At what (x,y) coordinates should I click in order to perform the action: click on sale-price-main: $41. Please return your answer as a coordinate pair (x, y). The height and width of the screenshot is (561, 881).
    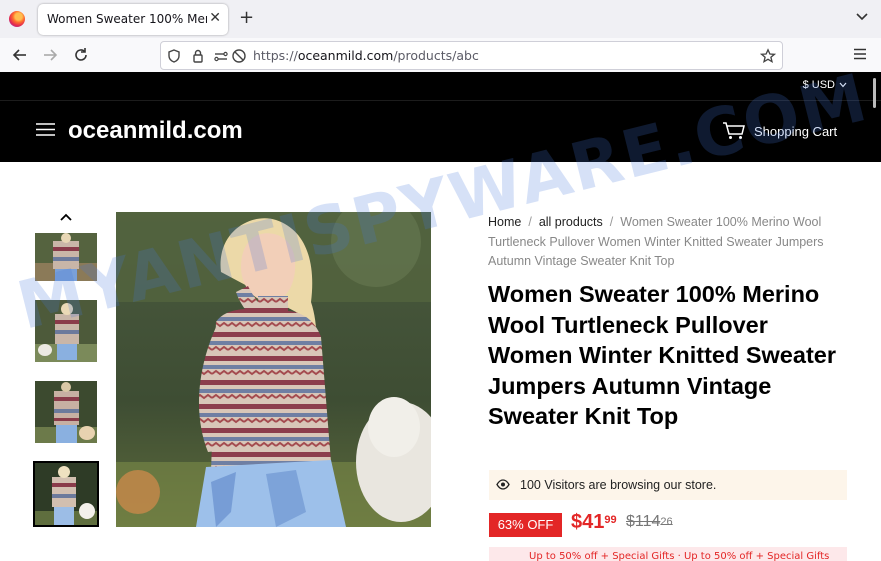
    Looking at the image, I should click on (588, 522).